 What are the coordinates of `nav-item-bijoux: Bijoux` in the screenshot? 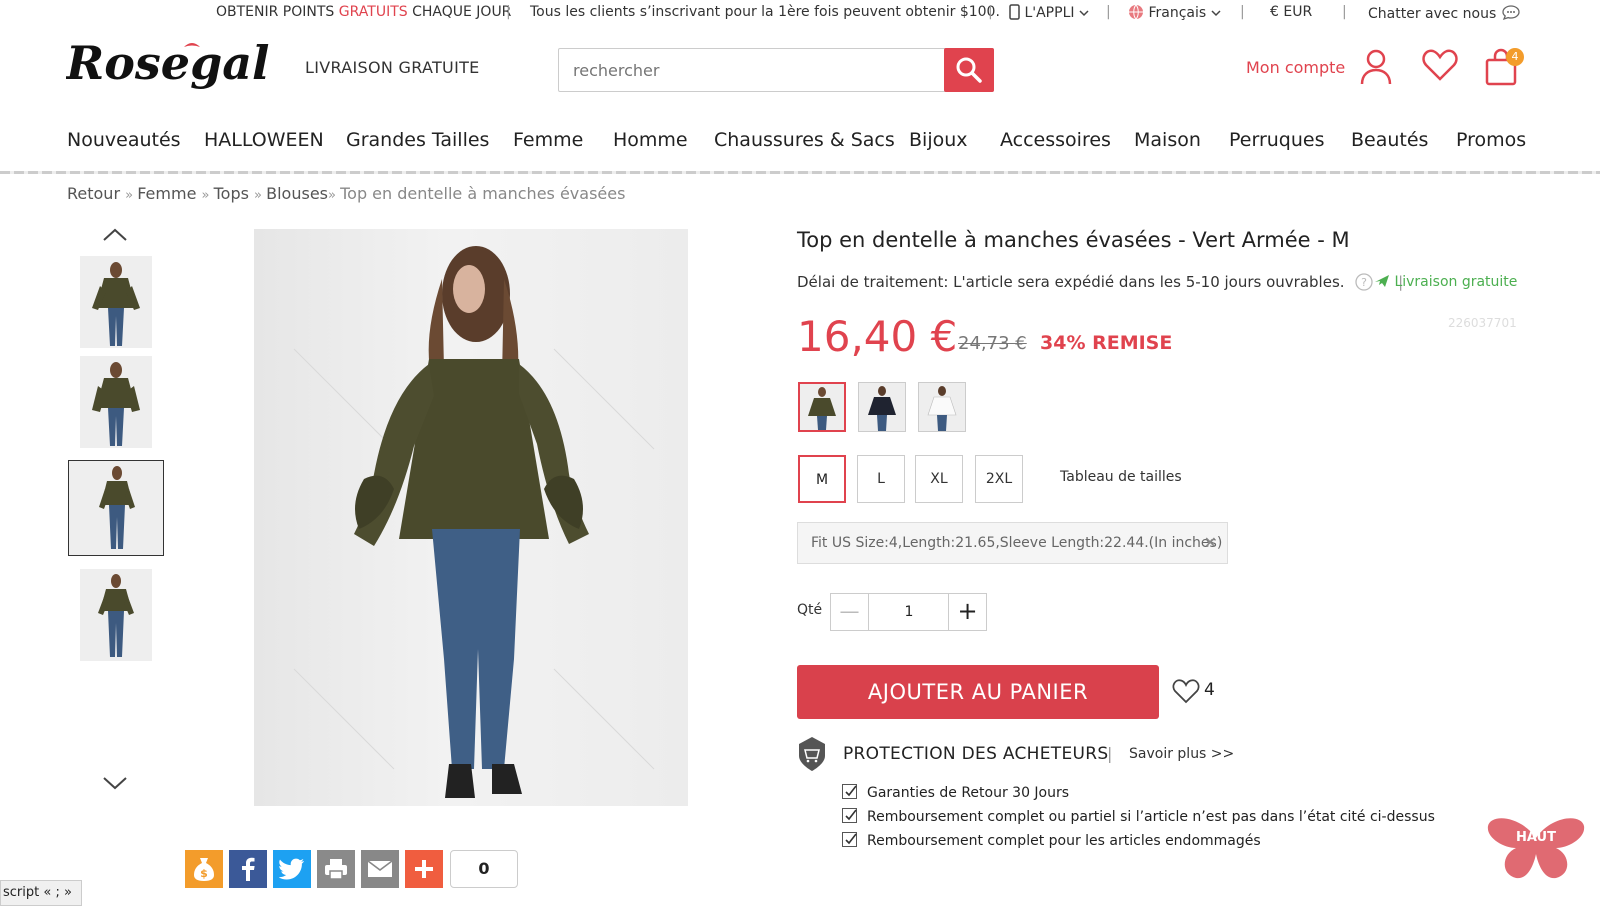 It's located at (938, 140).